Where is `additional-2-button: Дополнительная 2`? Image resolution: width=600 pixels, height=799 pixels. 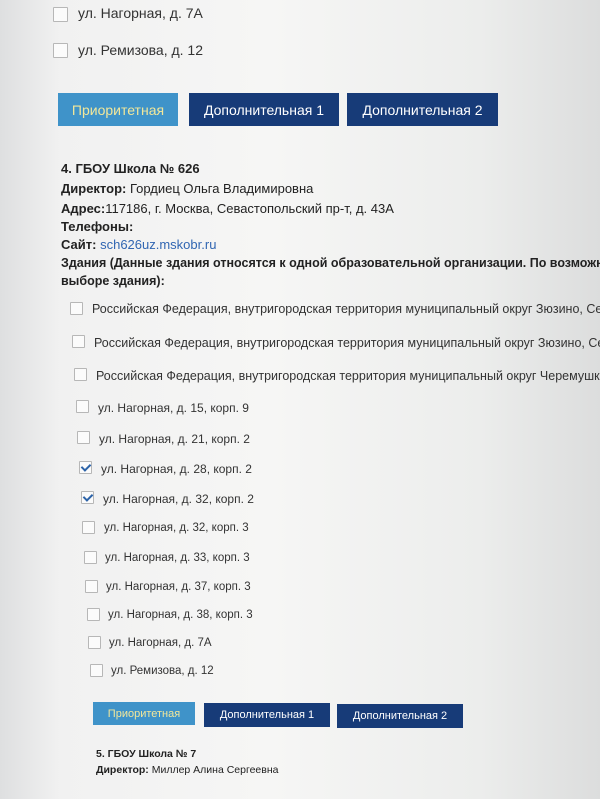
additional-2-button: Дополнительная 2 is located at coordinates (422, 109).